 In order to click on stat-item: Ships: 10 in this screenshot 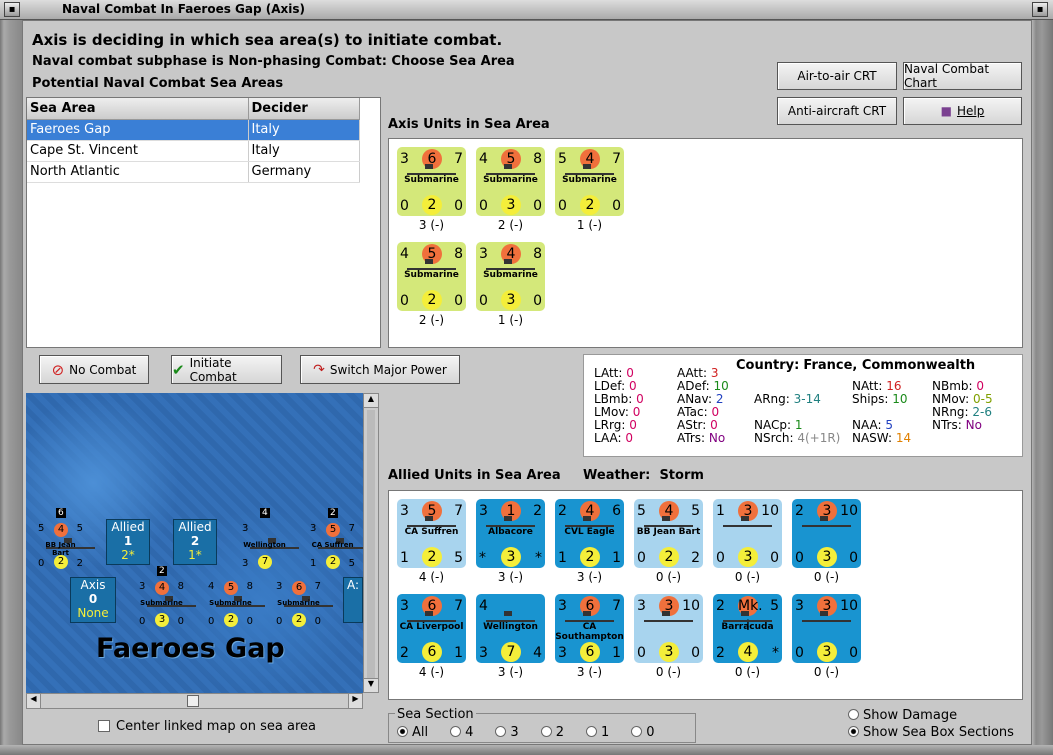, I will do `click(880, 399)`.